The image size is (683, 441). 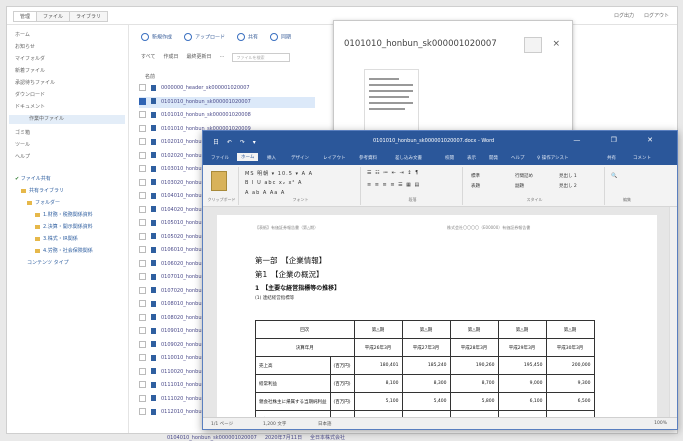 What do you see at coordinates (30, 58) in the screenshot?
I see `sidebar-item-my-folder: マイフォルダ` at bounding box center [30, 58].